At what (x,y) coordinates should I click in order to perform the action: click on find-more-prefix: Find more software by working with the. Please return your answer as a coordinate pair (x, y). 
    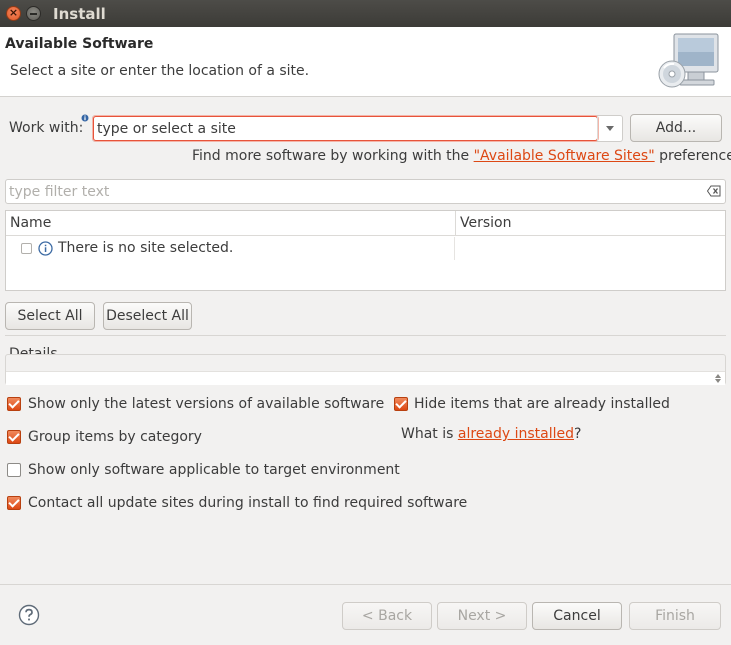
    Looking at the image, I should click on (333, 156).